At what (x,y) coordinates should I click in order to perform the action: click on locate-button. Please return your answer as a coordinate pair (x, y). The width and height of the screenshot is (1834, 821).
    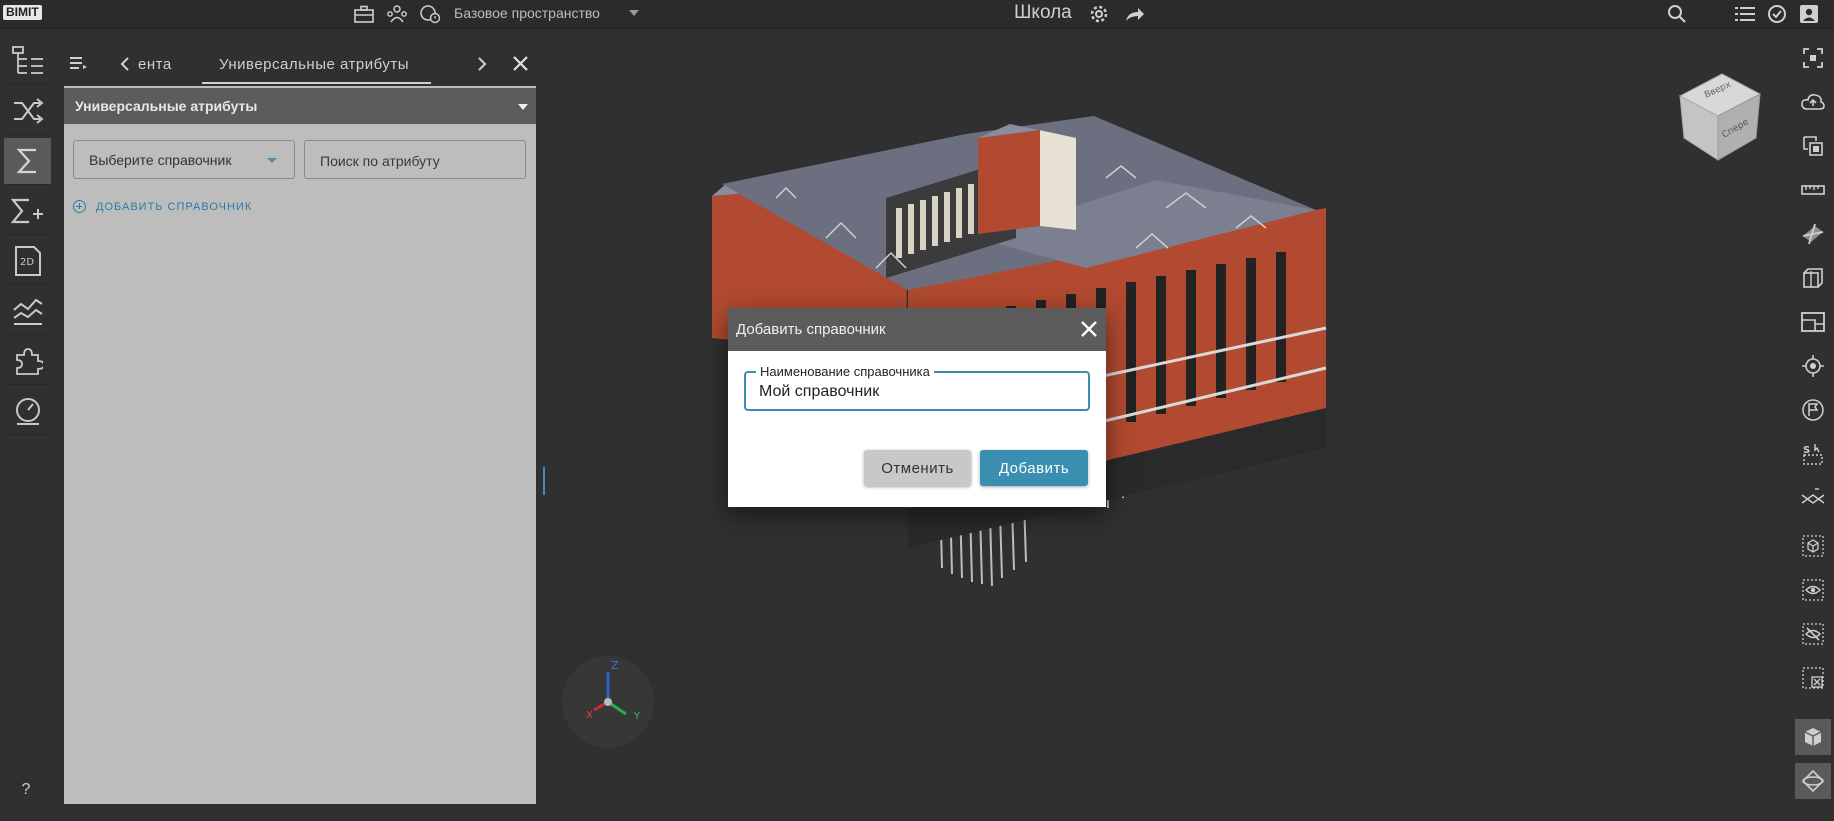
    Looking at the image, I should click on (1813, 366).